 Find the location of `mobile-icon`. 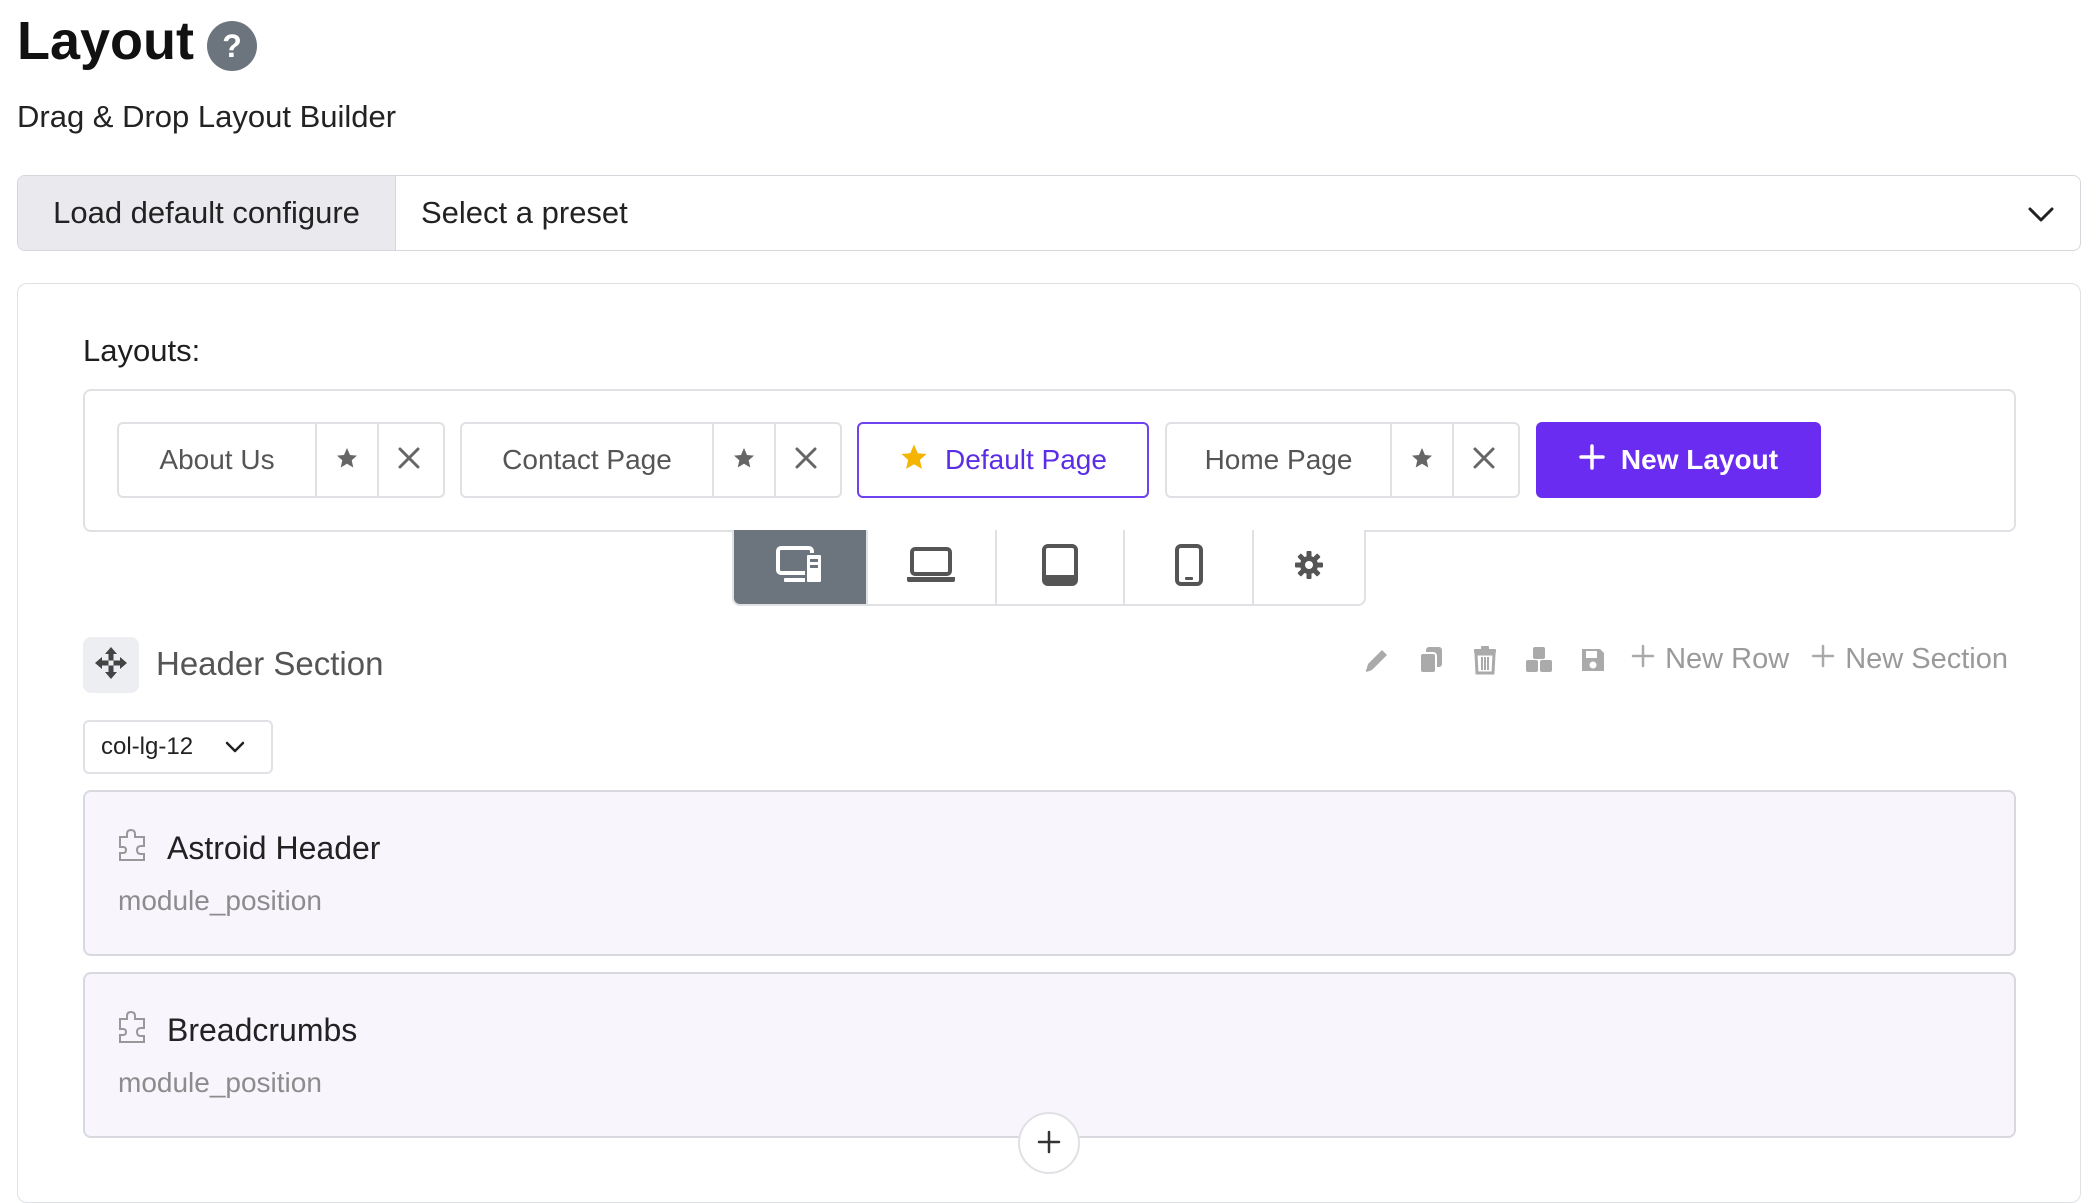

mobile-icon is located at coordinates (1188, 567).